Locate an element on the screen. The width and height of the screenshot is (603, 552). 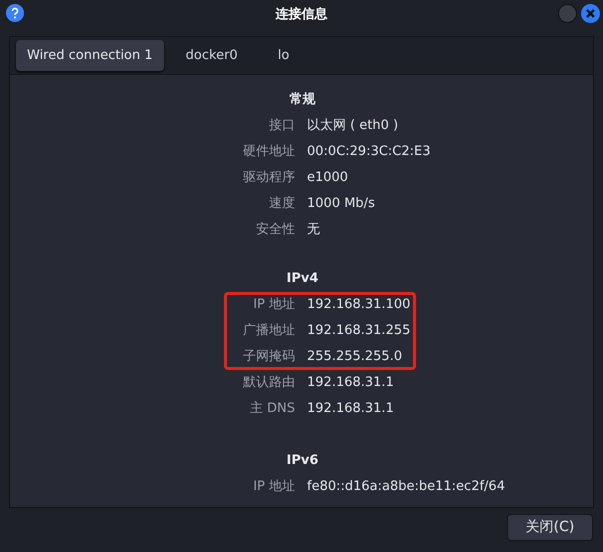
field-value: 以太网 ( eth0 ) is located at coordinates (352, 126).